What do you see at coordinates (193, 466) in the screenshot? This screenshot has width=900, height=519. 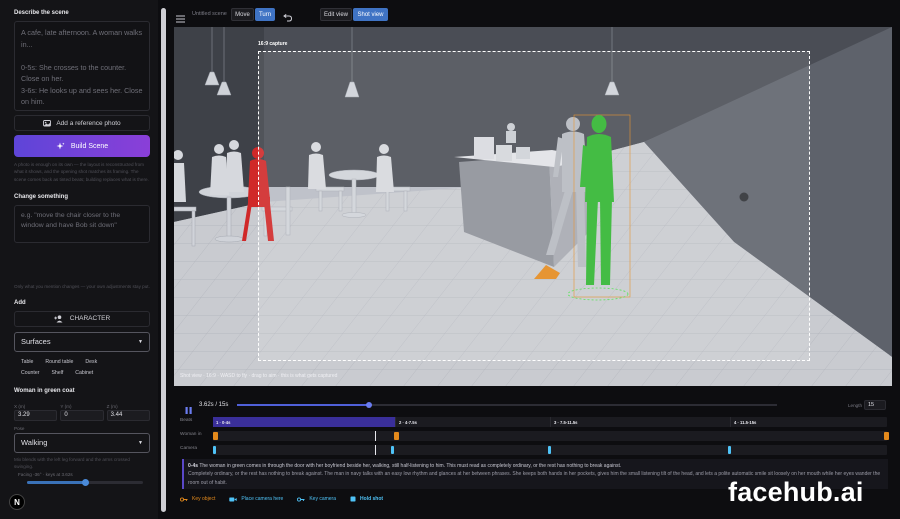 I see `beat-description-title: 0-4s` at bounding box center [193, 466].